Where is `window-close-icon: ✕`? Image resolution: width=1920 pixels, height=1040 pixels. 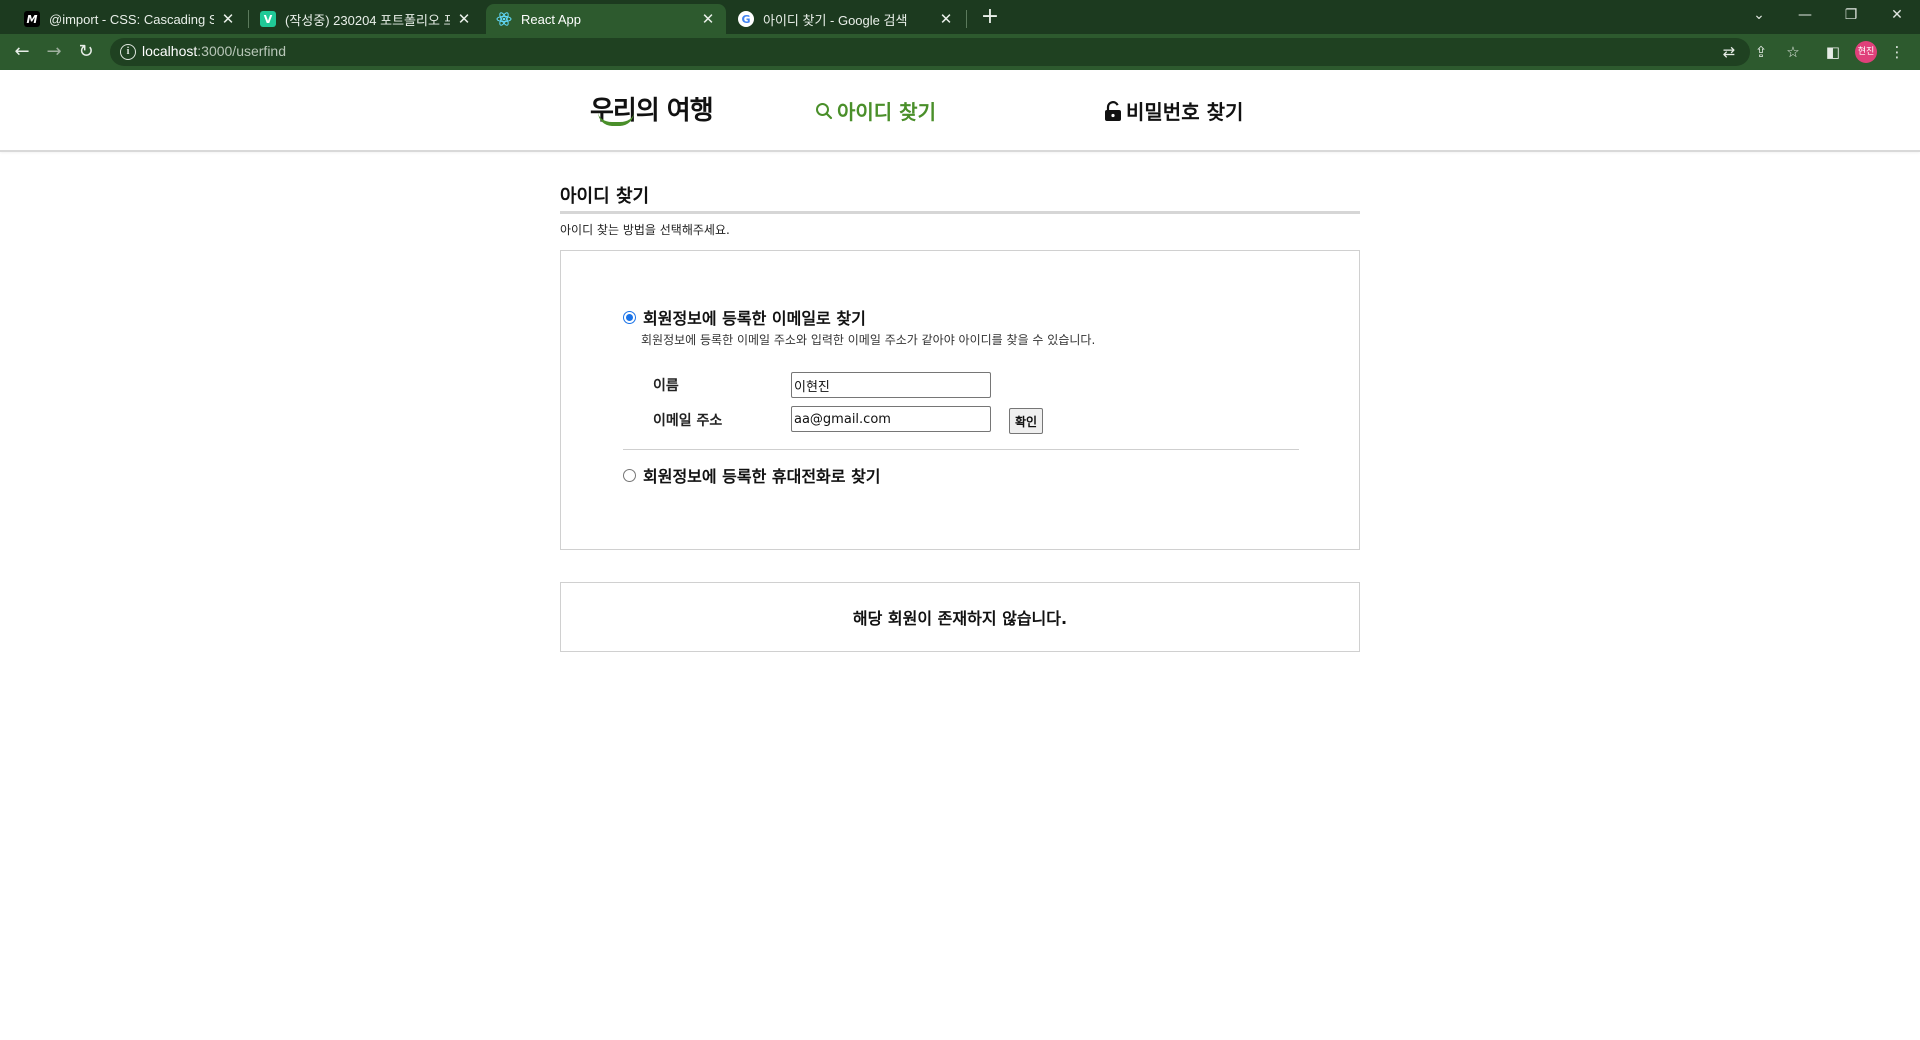 window-close-icon: ✕ is located at coordinates (1897, 15).